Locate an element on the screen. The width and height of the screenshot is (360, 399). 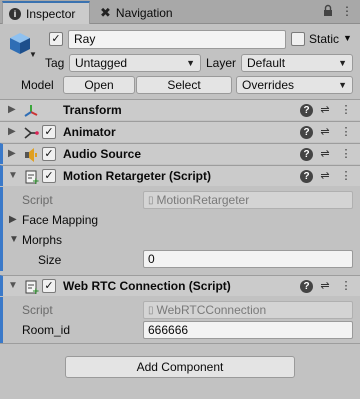
component-header-motion-retargeter: ▼ + ✓ Motion Retargeter (Script) ? ⇌ ⋮ is located at coordinates (180, 176).